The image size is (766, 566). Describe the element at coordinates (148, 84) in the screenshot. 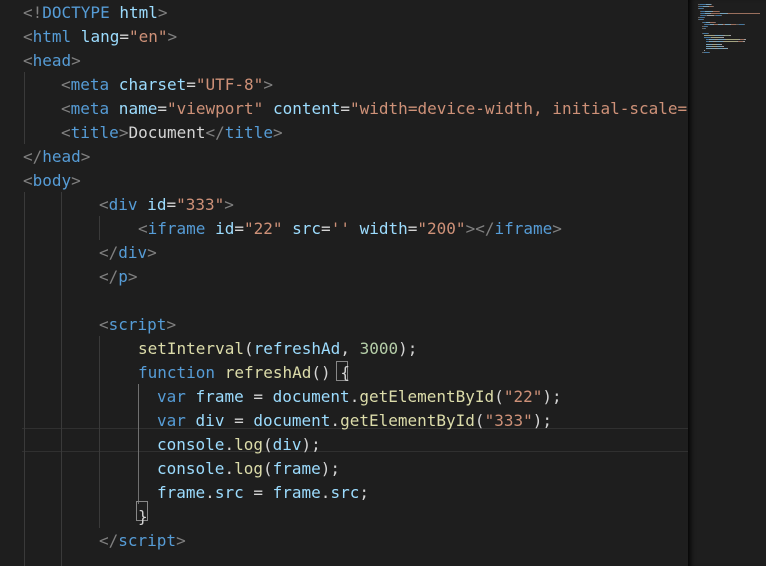

I see `code-token: charset` at that location.